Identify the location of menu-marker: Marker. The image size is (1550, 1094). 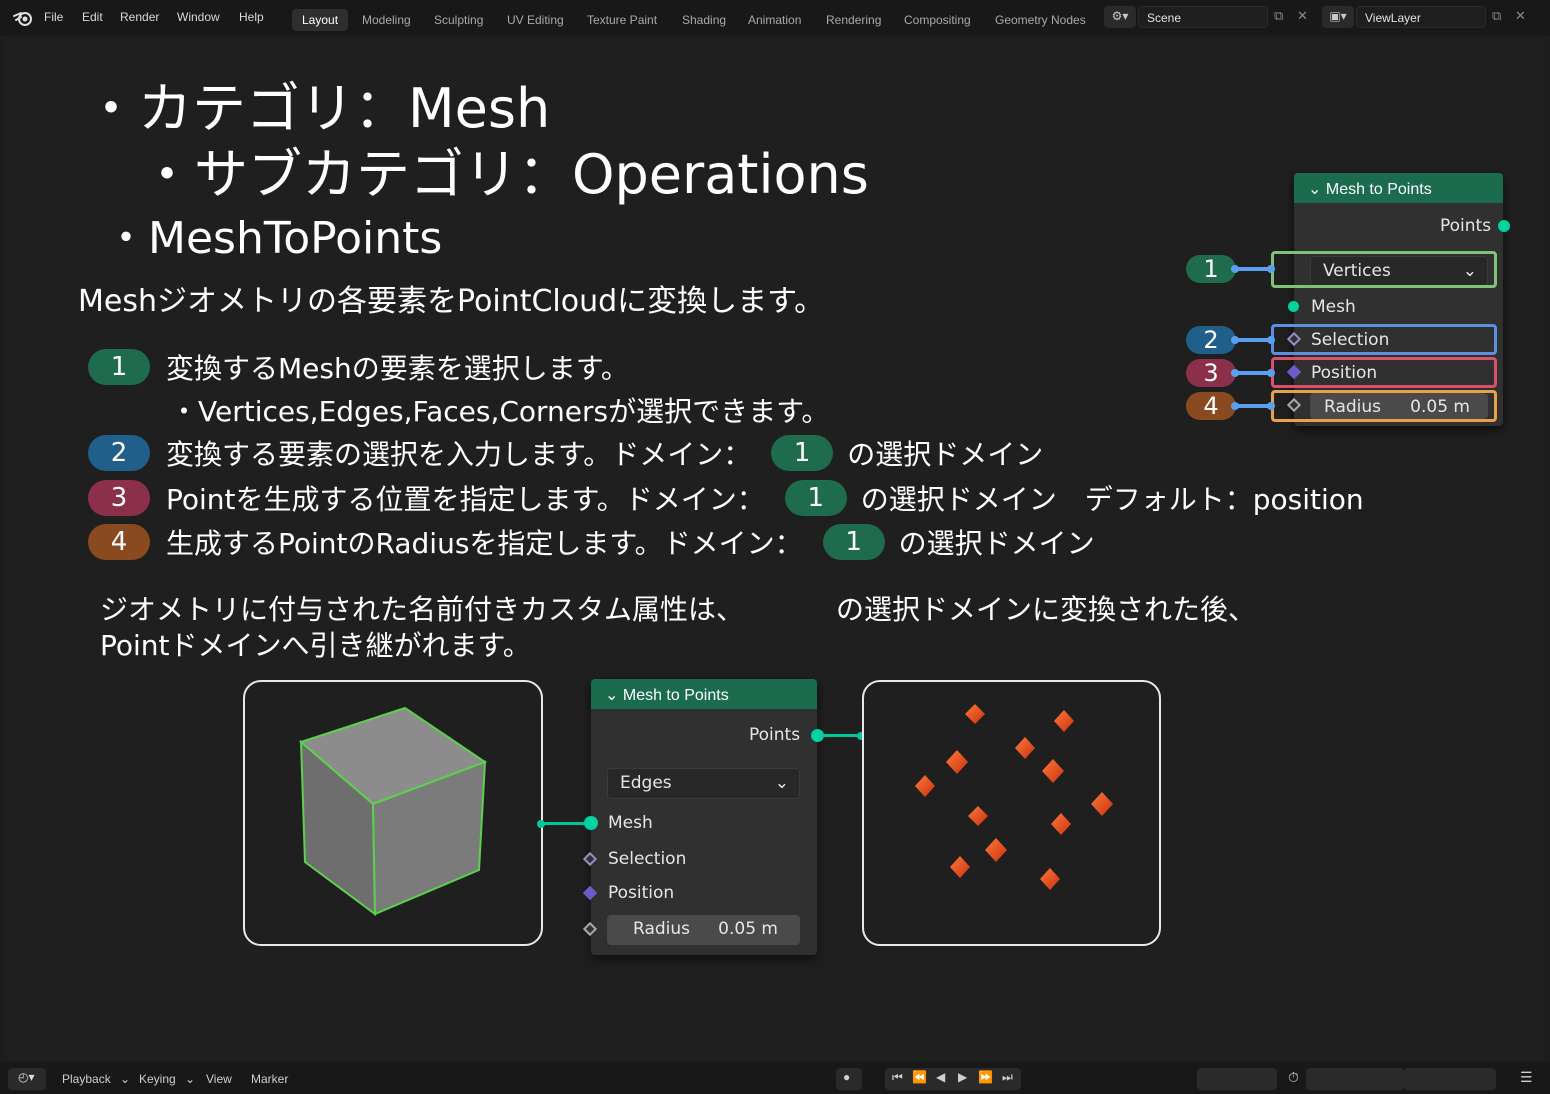
(269, 1079).